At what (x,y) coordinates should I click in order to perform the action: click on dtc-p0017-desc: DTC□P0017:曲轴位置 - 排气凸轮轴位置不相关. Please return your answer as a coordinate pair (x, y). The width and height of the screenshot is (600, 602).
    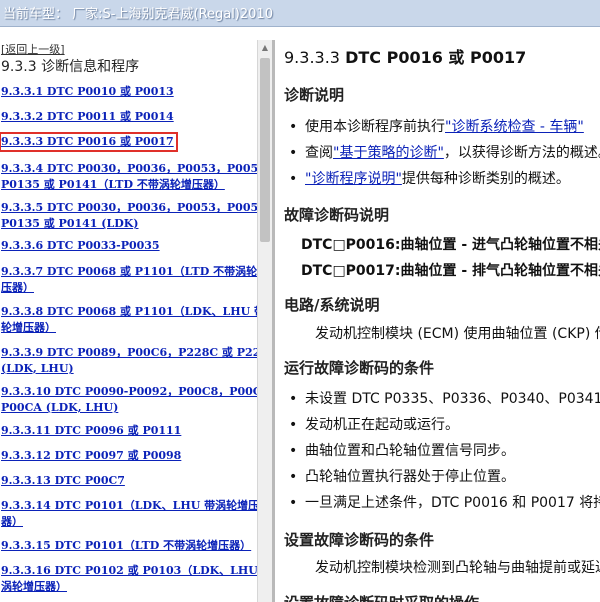
    Looking at the image, I should click on (450, 271).